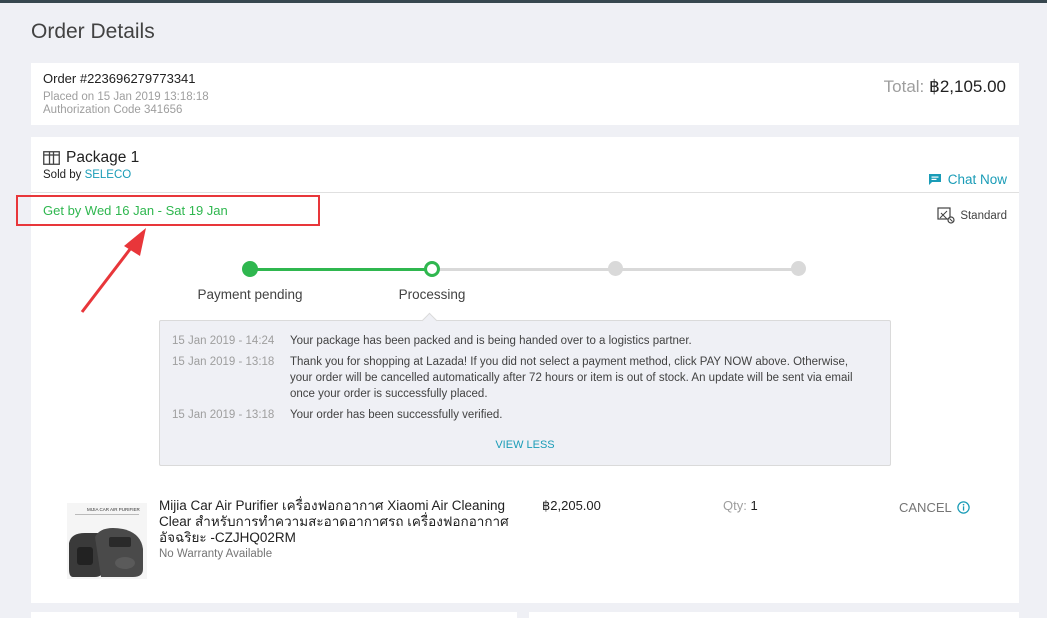  I want to click on sold-by: Sold by SELECO, so click(87, 175).